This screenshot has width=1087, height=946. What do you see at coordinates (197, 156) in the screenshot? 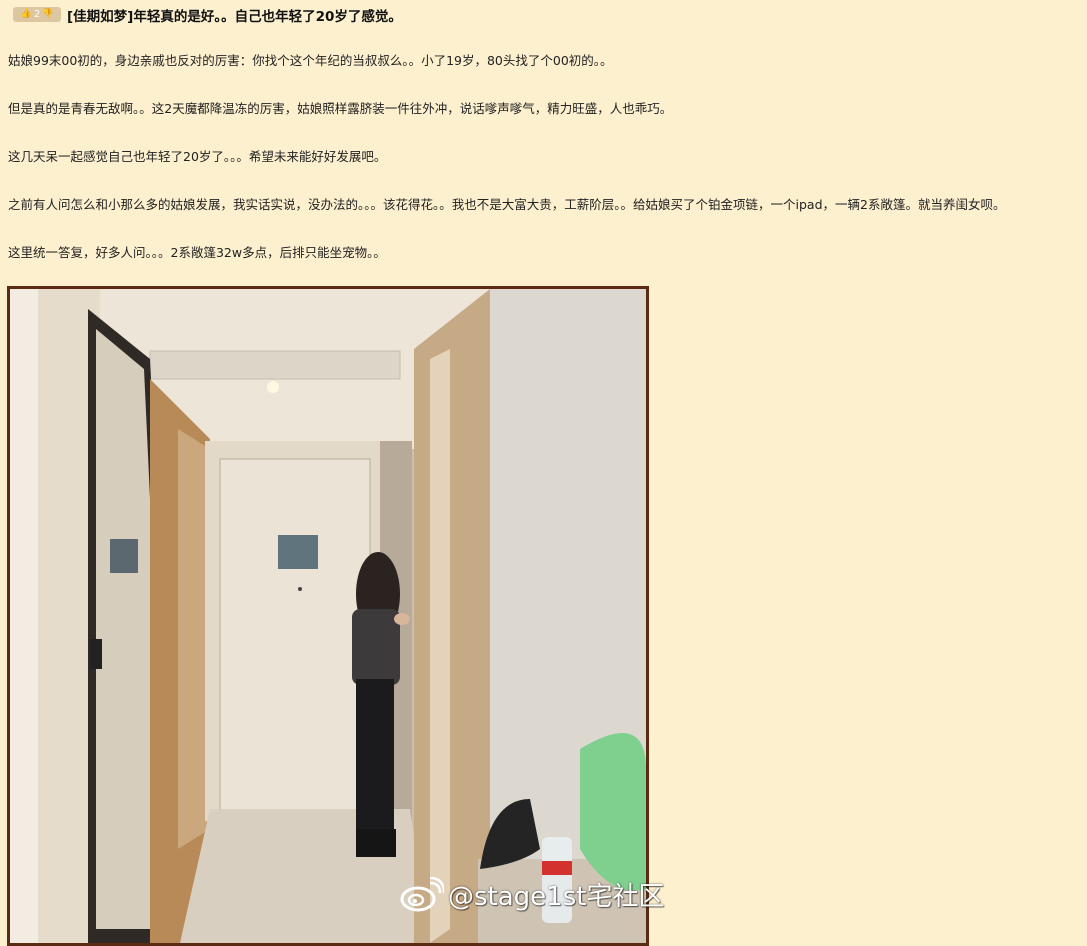
I see `post-paragraph-3: 这几天呆一起感觉自己也年轻了20岁了。。。希望未来能好好发展吧。` at bounding box center [197, 156].